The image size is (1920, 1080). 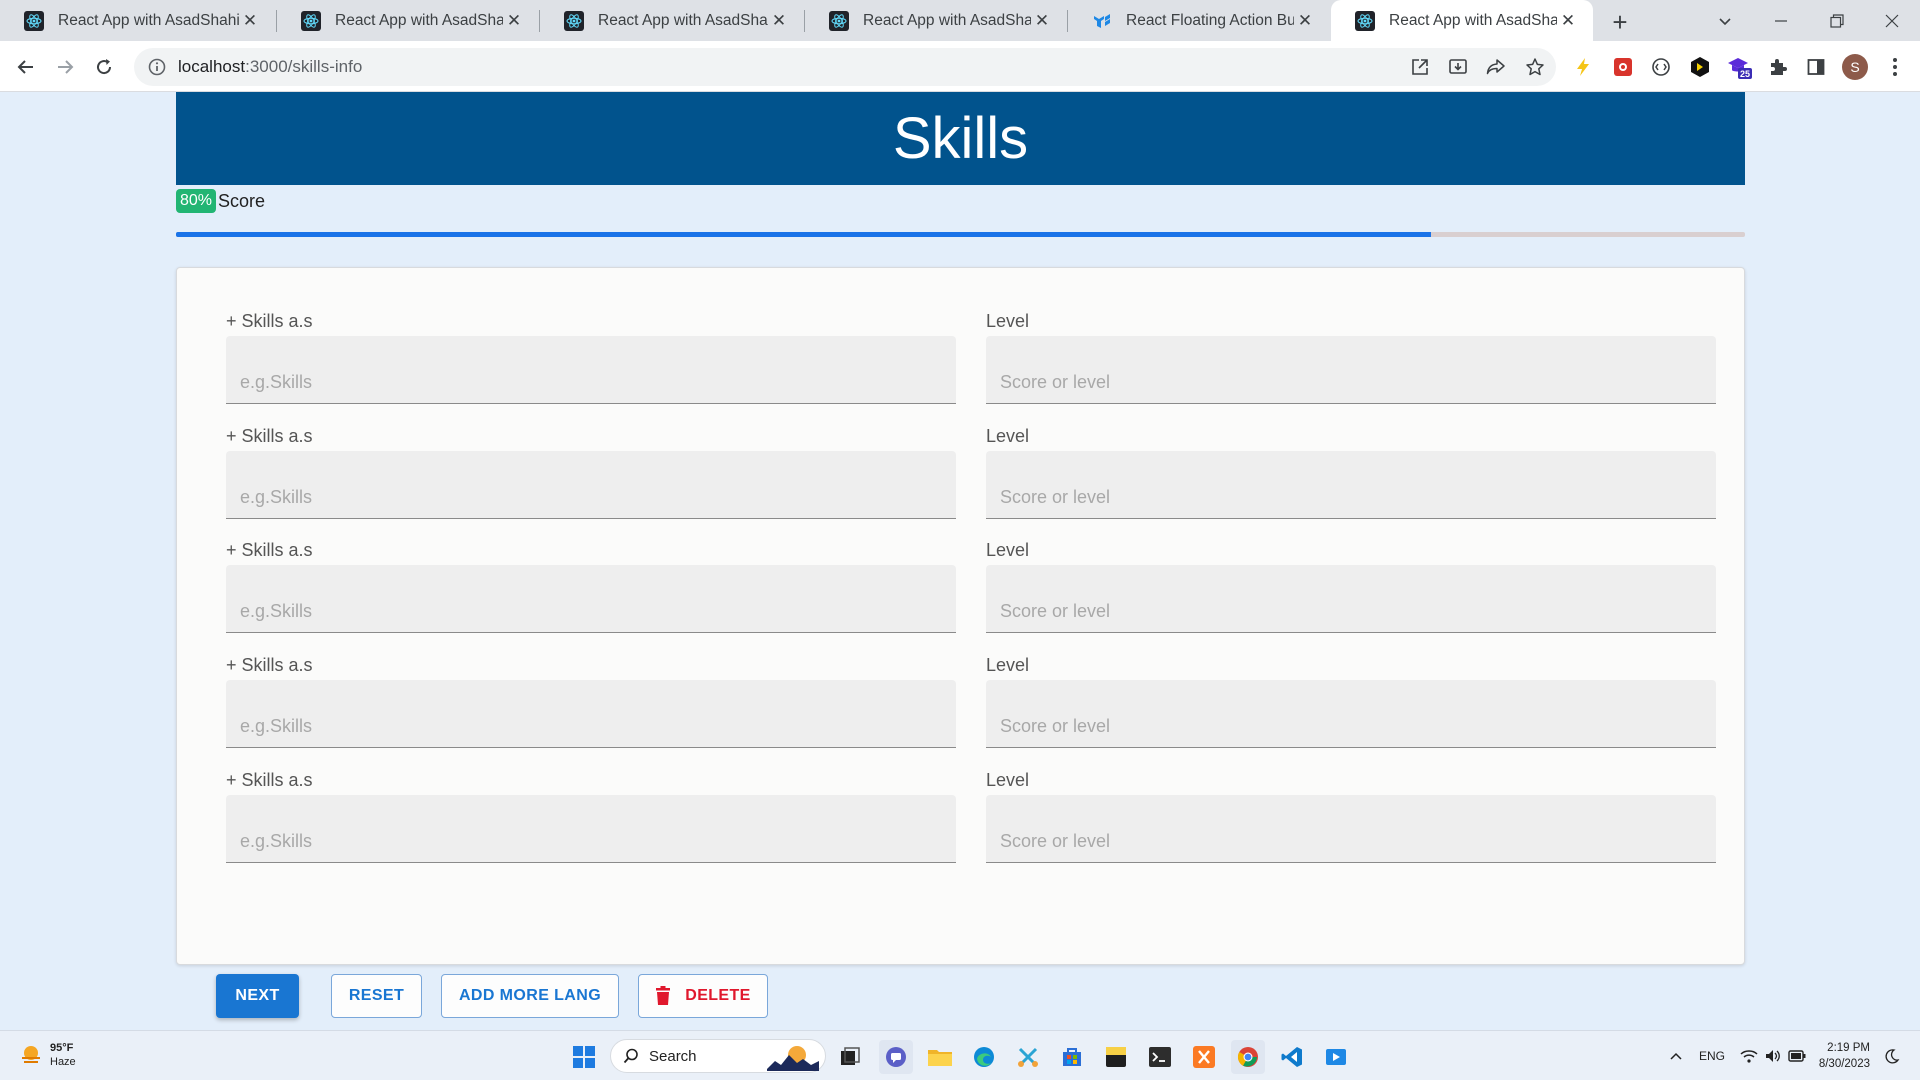 I want to click on new-tab-button: +, so click(x=1620, y=22).